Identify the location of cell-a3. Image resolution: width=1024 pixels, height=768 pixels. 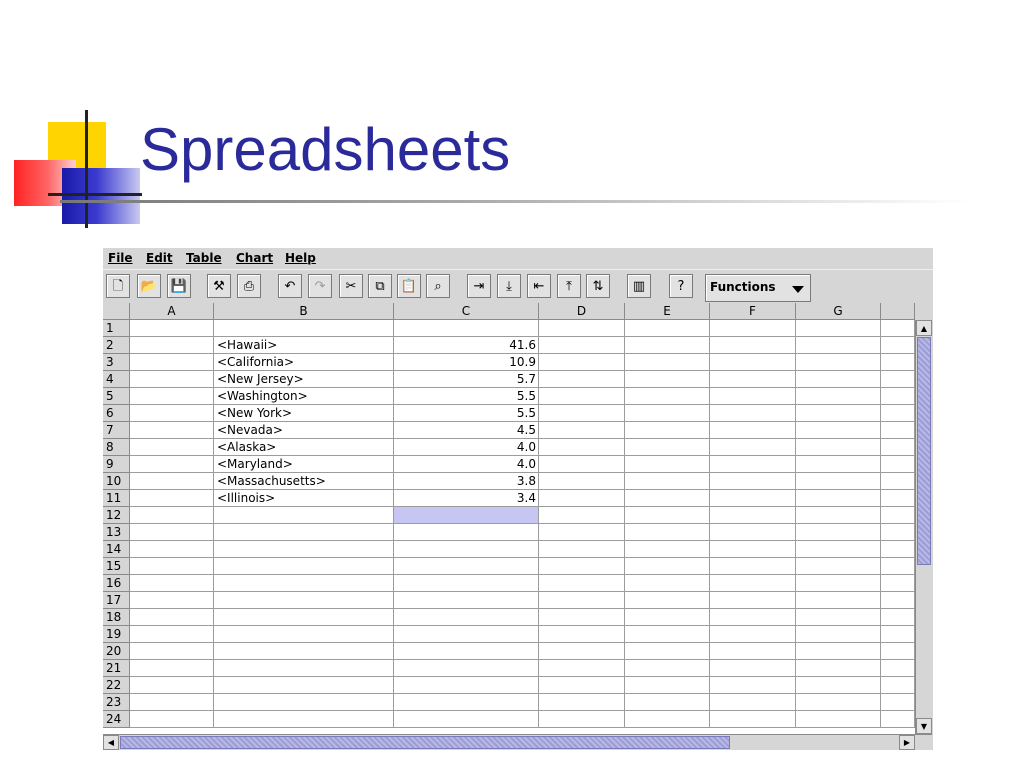
(172, 362).